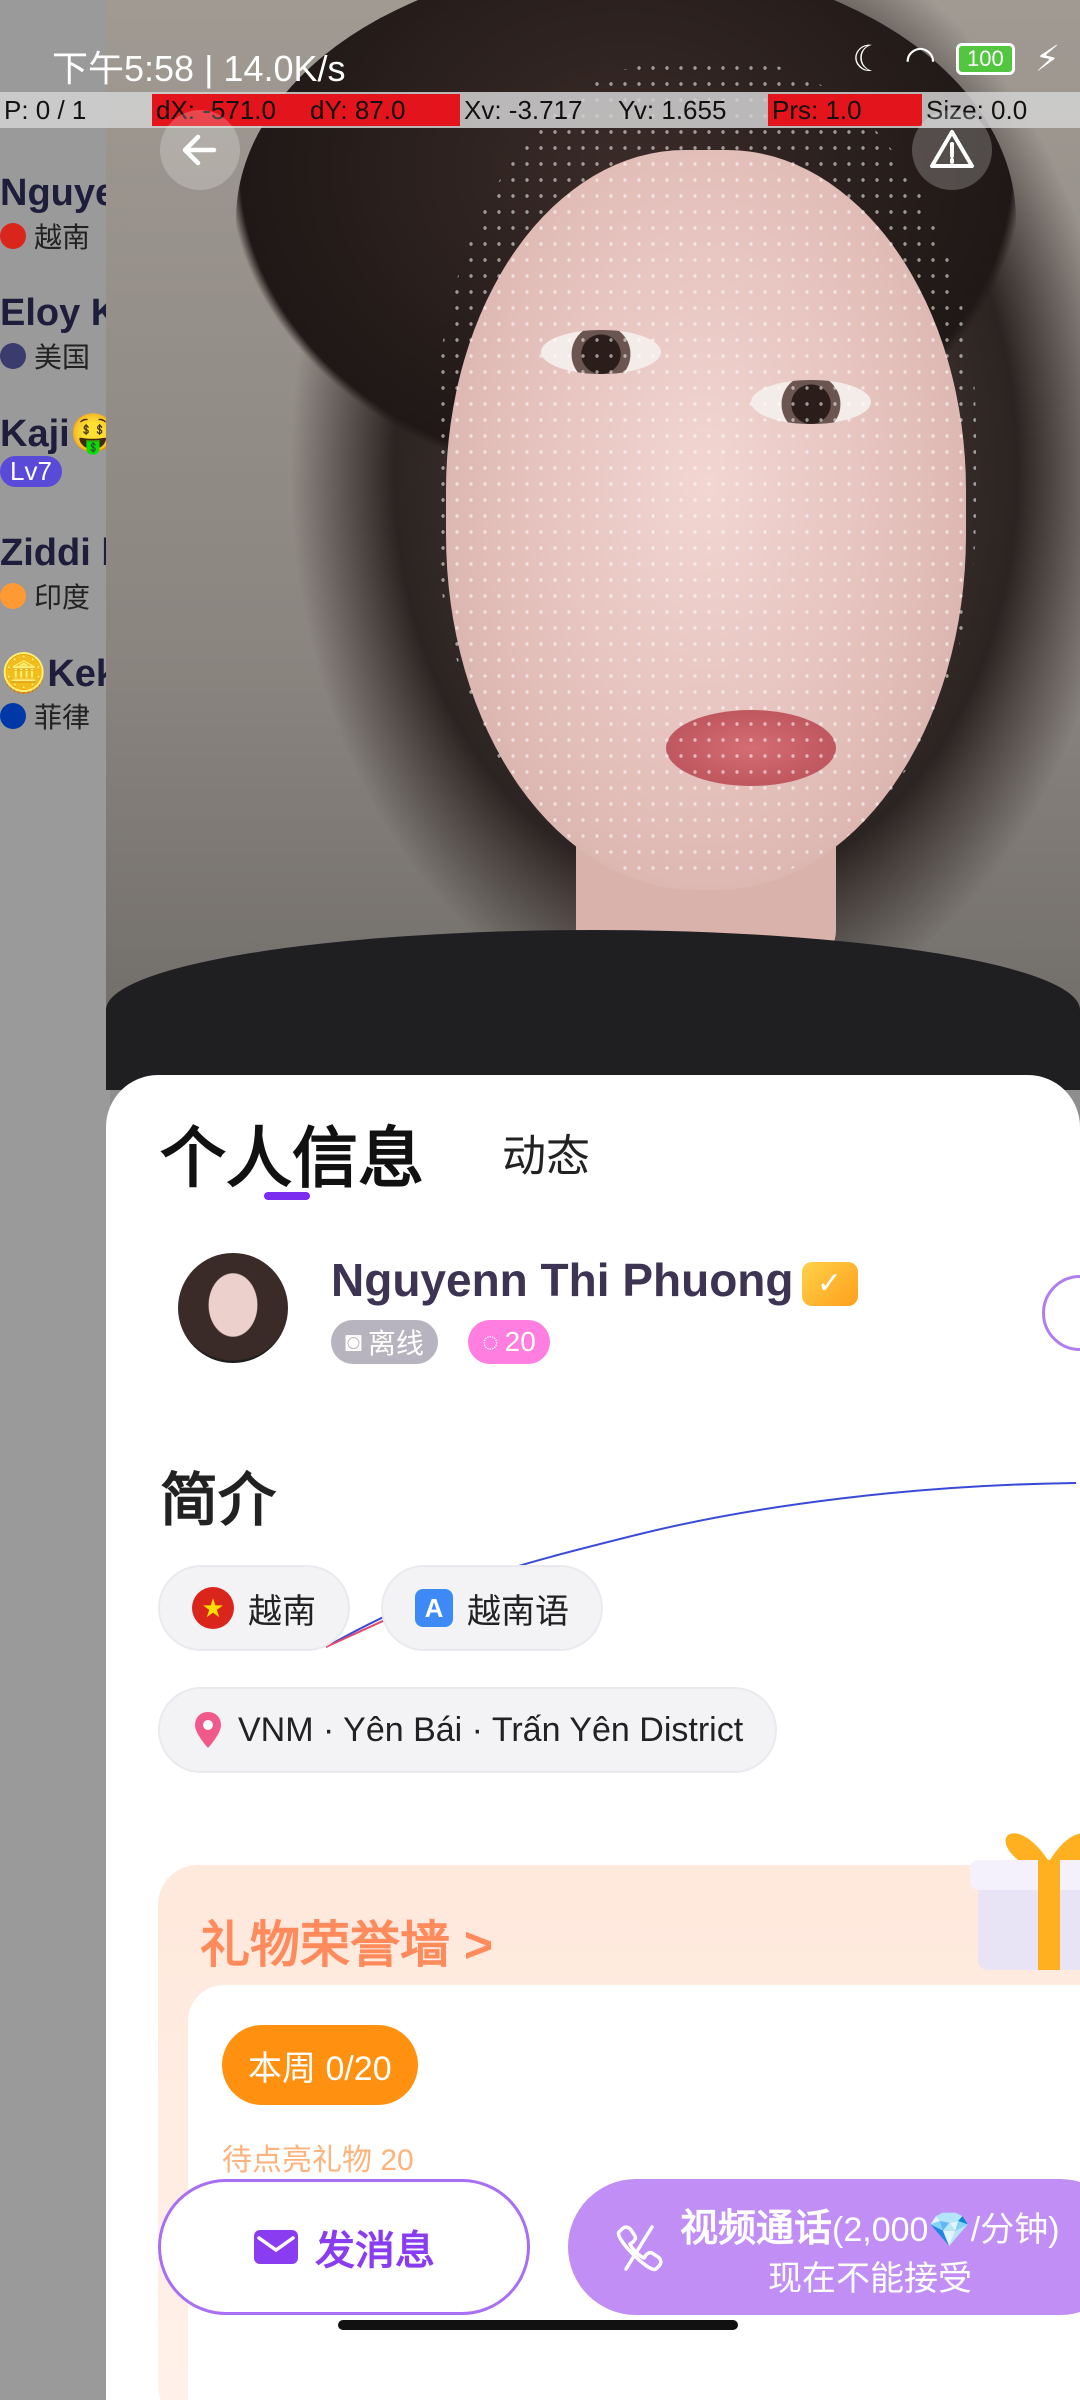  I want to click on video-call-status: 现在不能接受, so click(870, 2279).